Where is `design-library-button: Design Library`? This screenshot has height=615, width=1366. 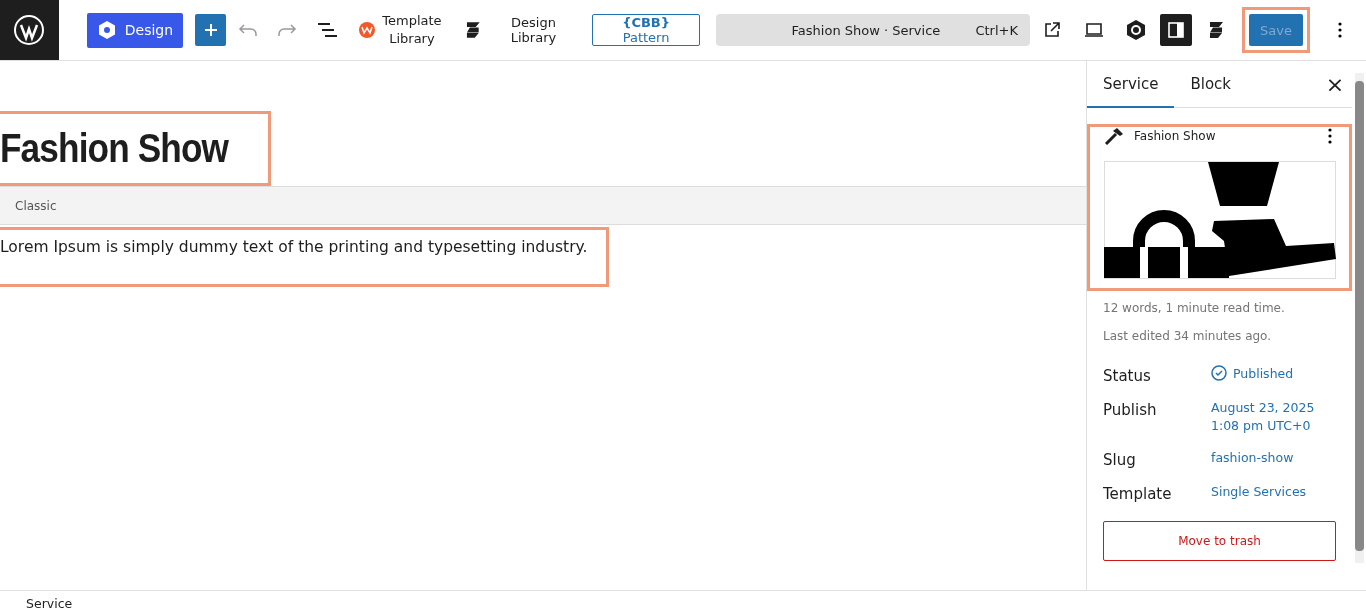 design-library-button: Design Library is located at coordinates (521, 30).